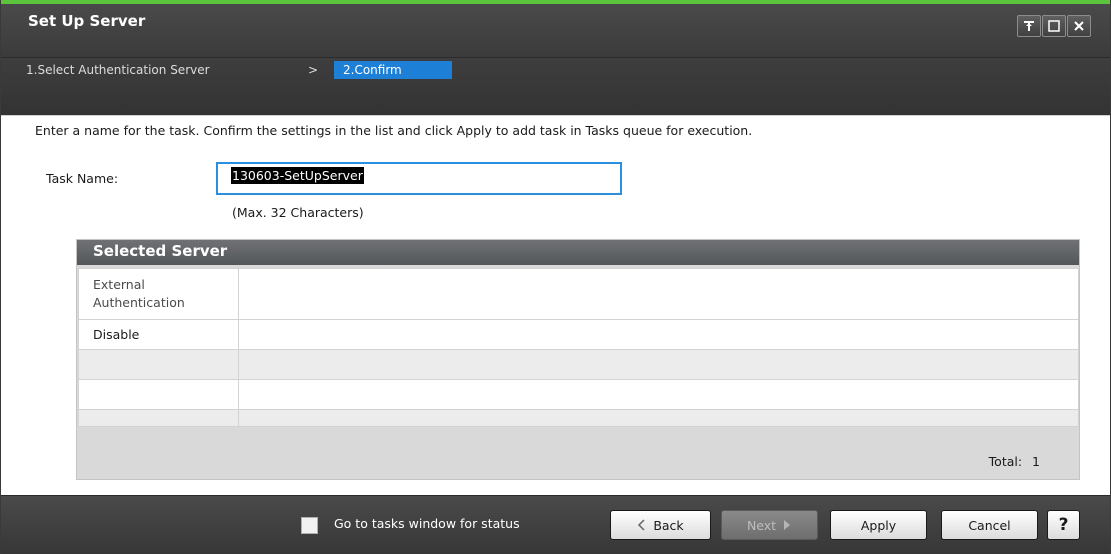  Describe the element at coordinates (393, 70) in the screenshot. I see `wizard-step-confirm: 2.Confirm` at that location.